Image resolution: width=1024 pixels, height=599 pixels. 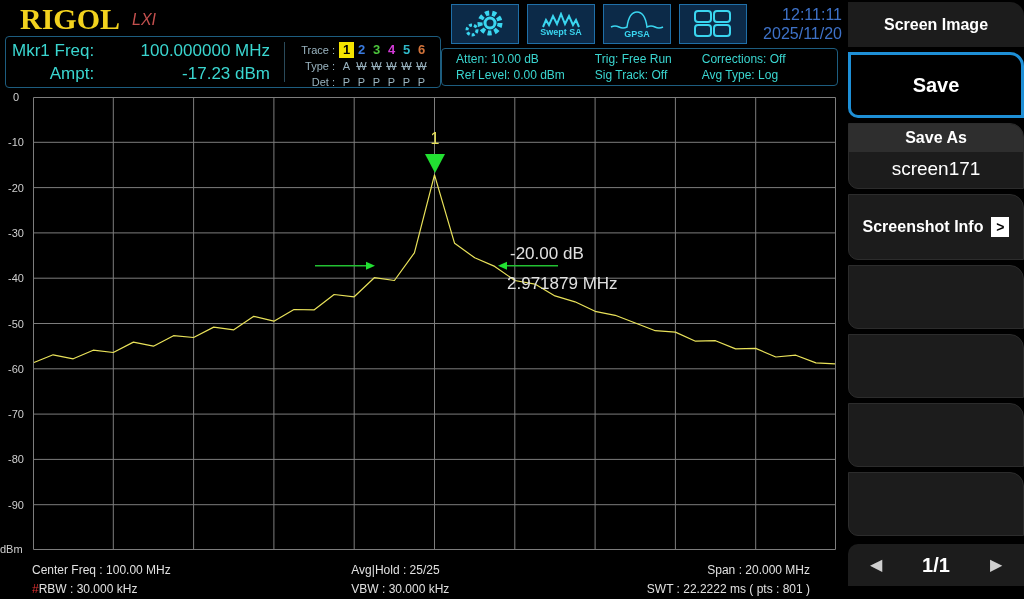 I want to click on save-button: Save, so click(x=936, y=85).